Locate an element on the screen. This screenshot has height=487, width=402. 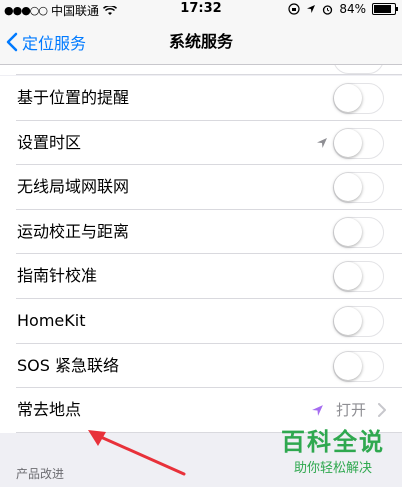
set-time-zone-toggle is located at coordinates (358, 143).